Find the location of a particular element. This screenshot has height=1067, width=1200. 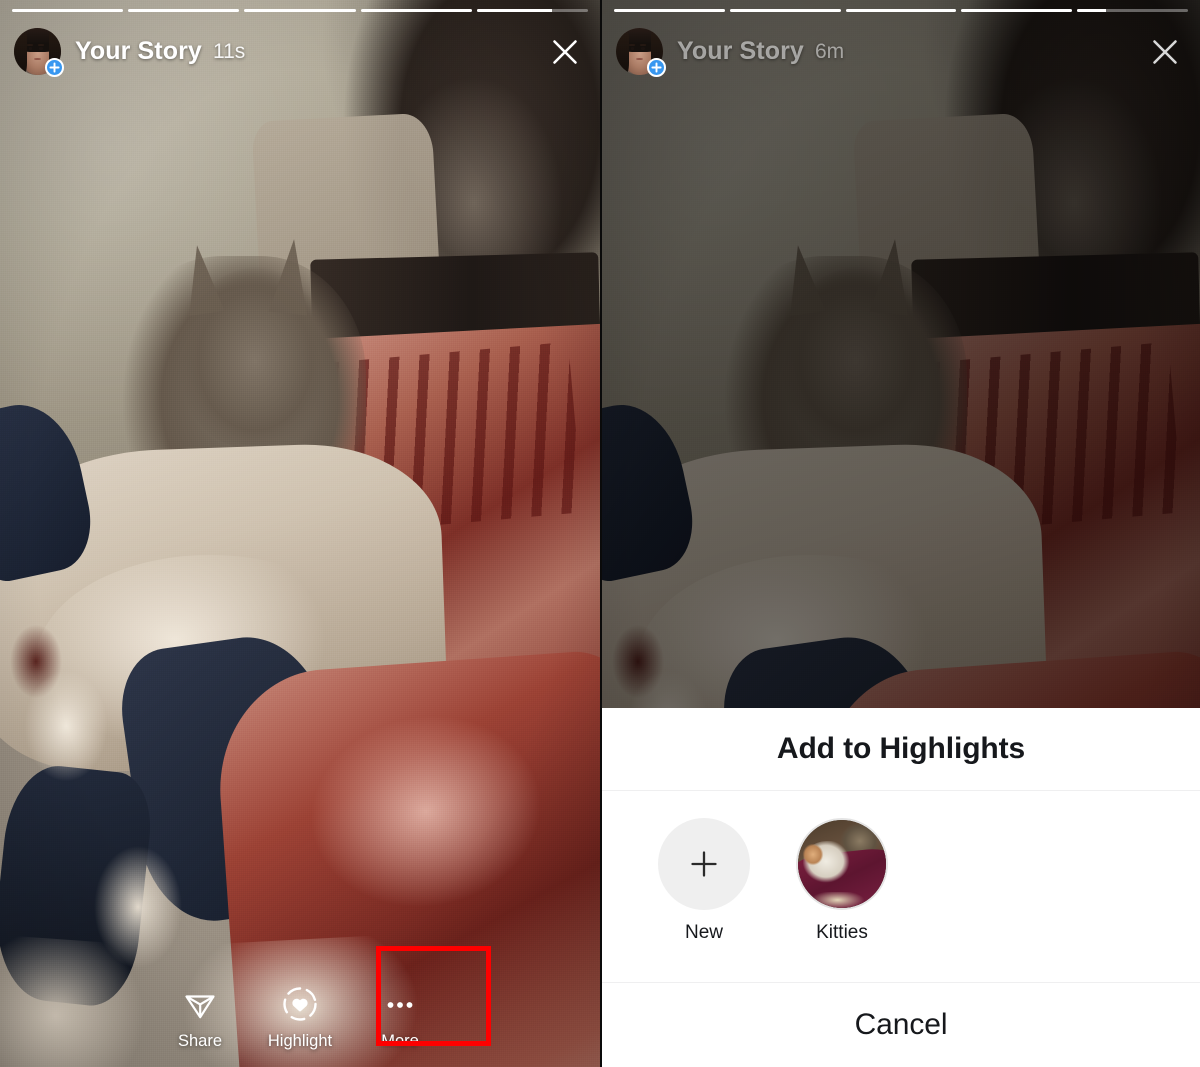

sheet-title: Add to Highlights is located at coordinates (901, 748).